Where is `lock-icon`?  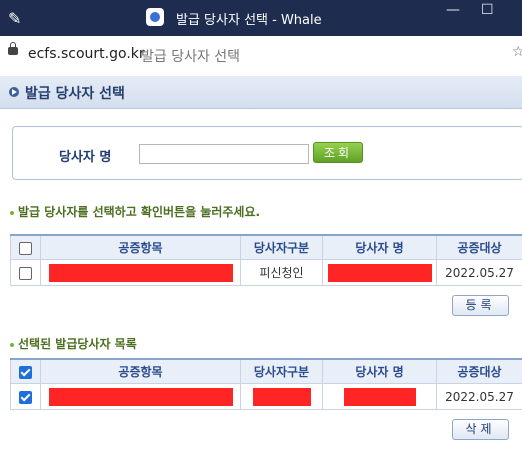
lock-icon is located at coordinates (13, 48).